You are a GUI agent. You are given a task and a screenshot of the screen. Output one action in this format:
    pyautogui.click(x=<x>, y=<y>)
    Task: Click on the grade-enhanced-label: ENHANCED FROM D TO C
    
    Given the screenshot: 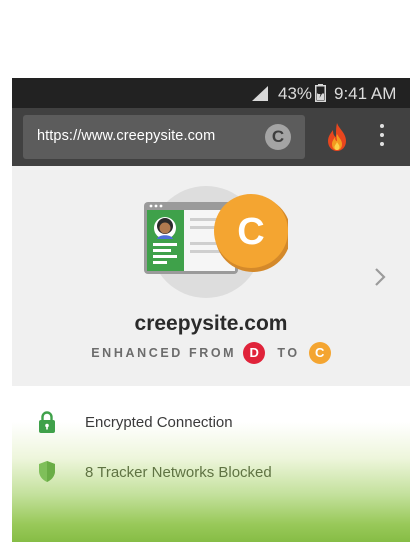 What is the action you would take?
    pyautogui.click(x=211, y=353)
    